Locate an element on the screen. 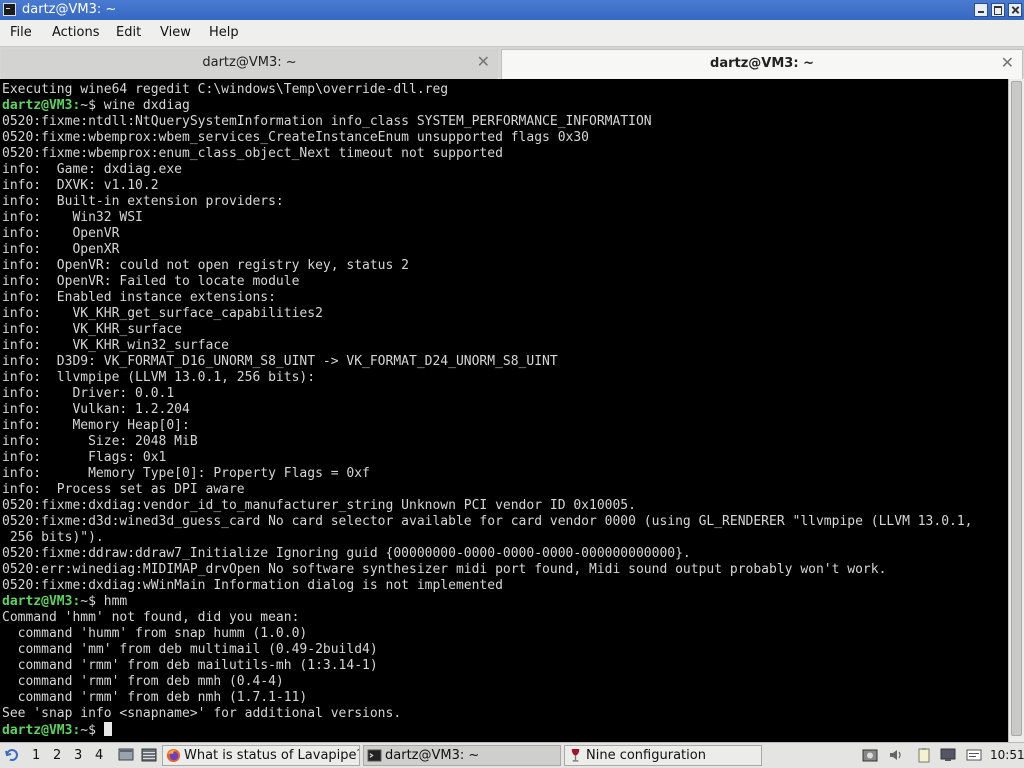 The width and height of the screenshot is (1024, 768). network-icon is located at coordinates (948, 755).